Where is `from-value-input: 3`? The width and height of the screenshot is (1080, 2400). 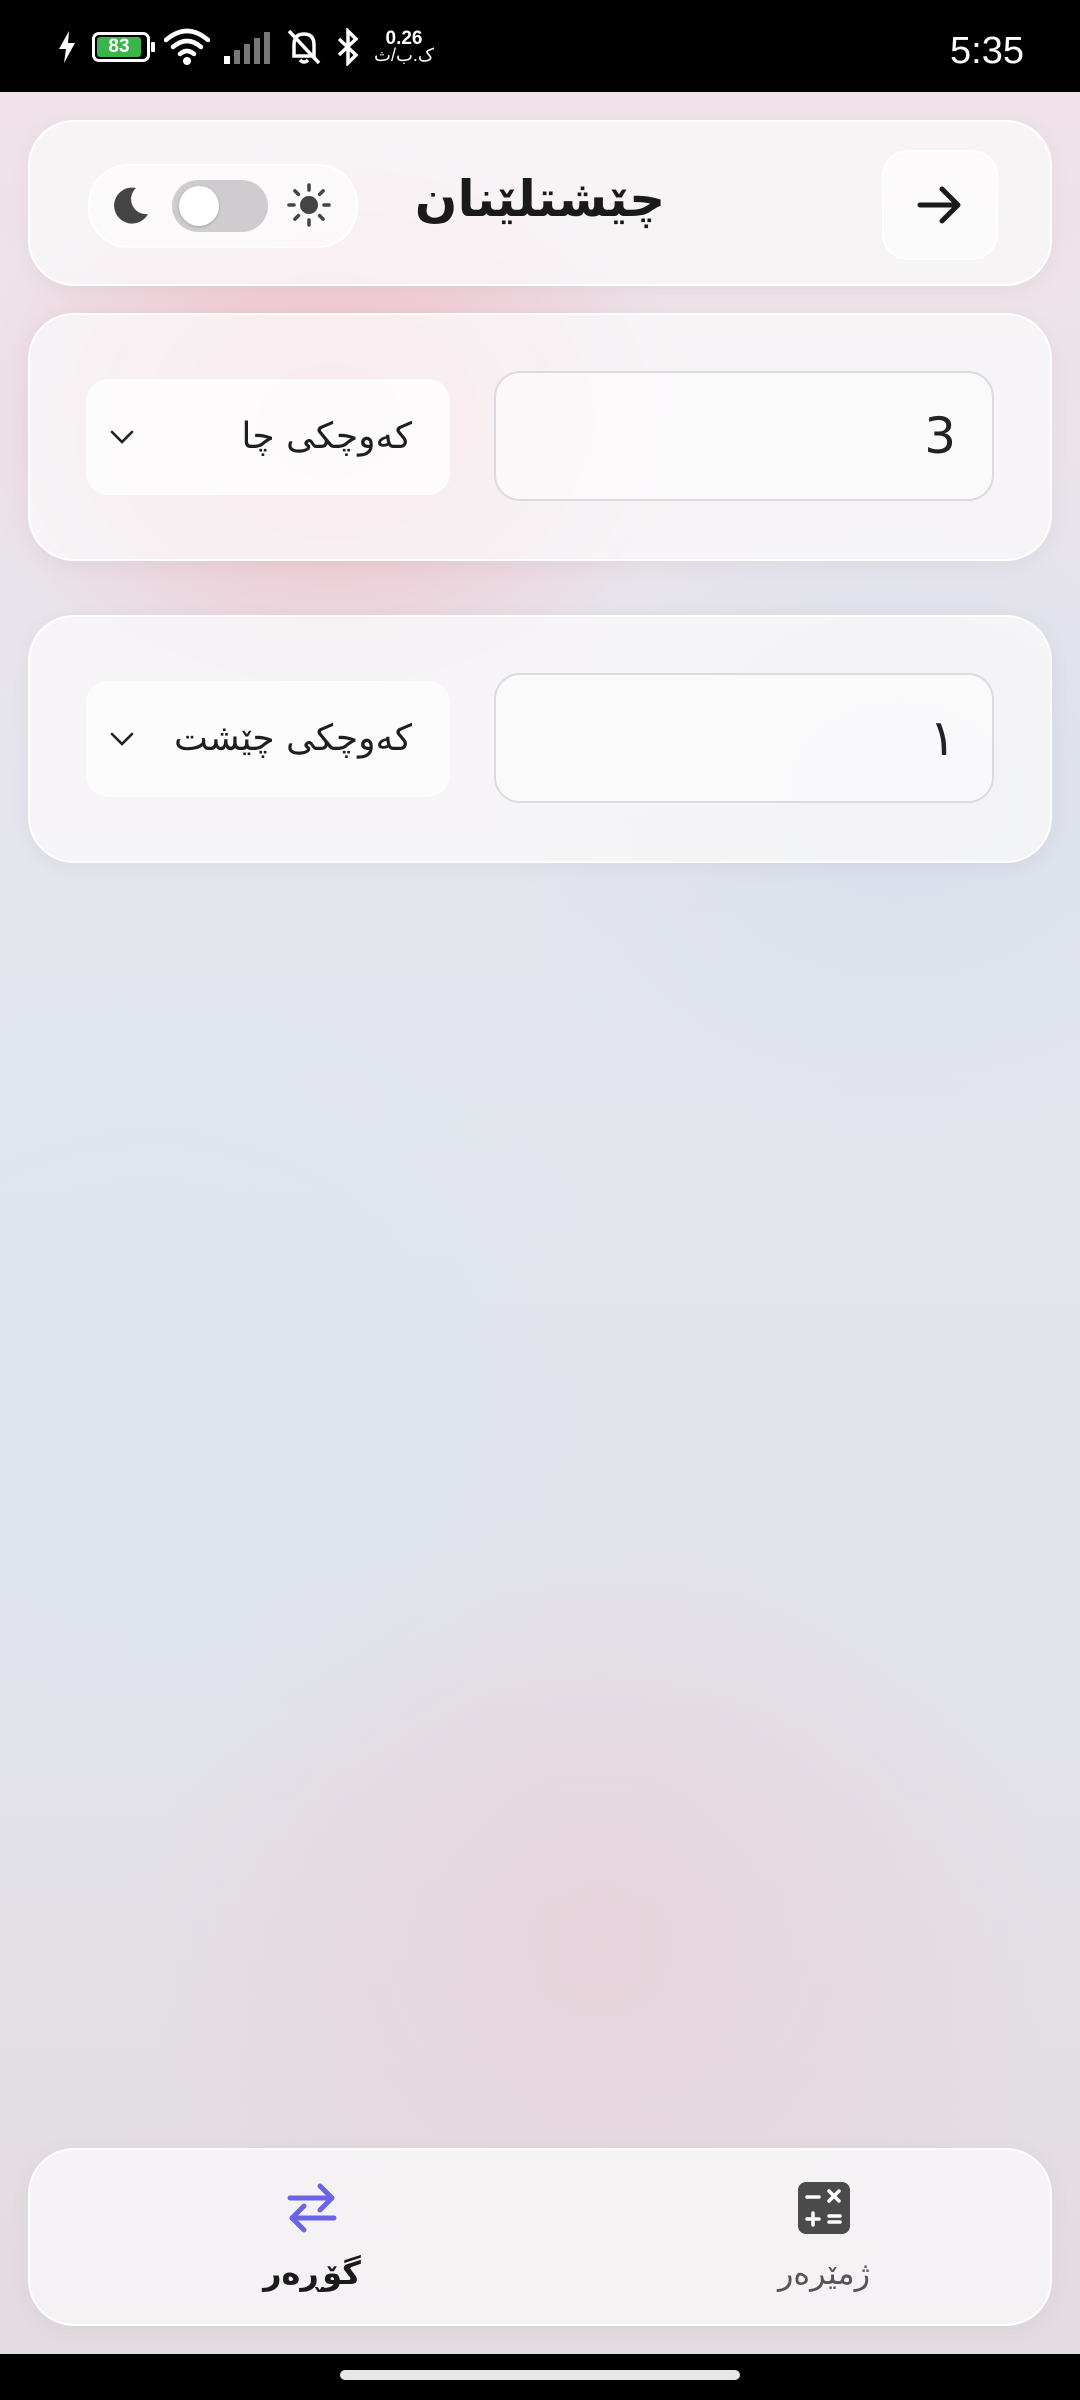 from-value-input: 3 is located at coordinates (744, 436).